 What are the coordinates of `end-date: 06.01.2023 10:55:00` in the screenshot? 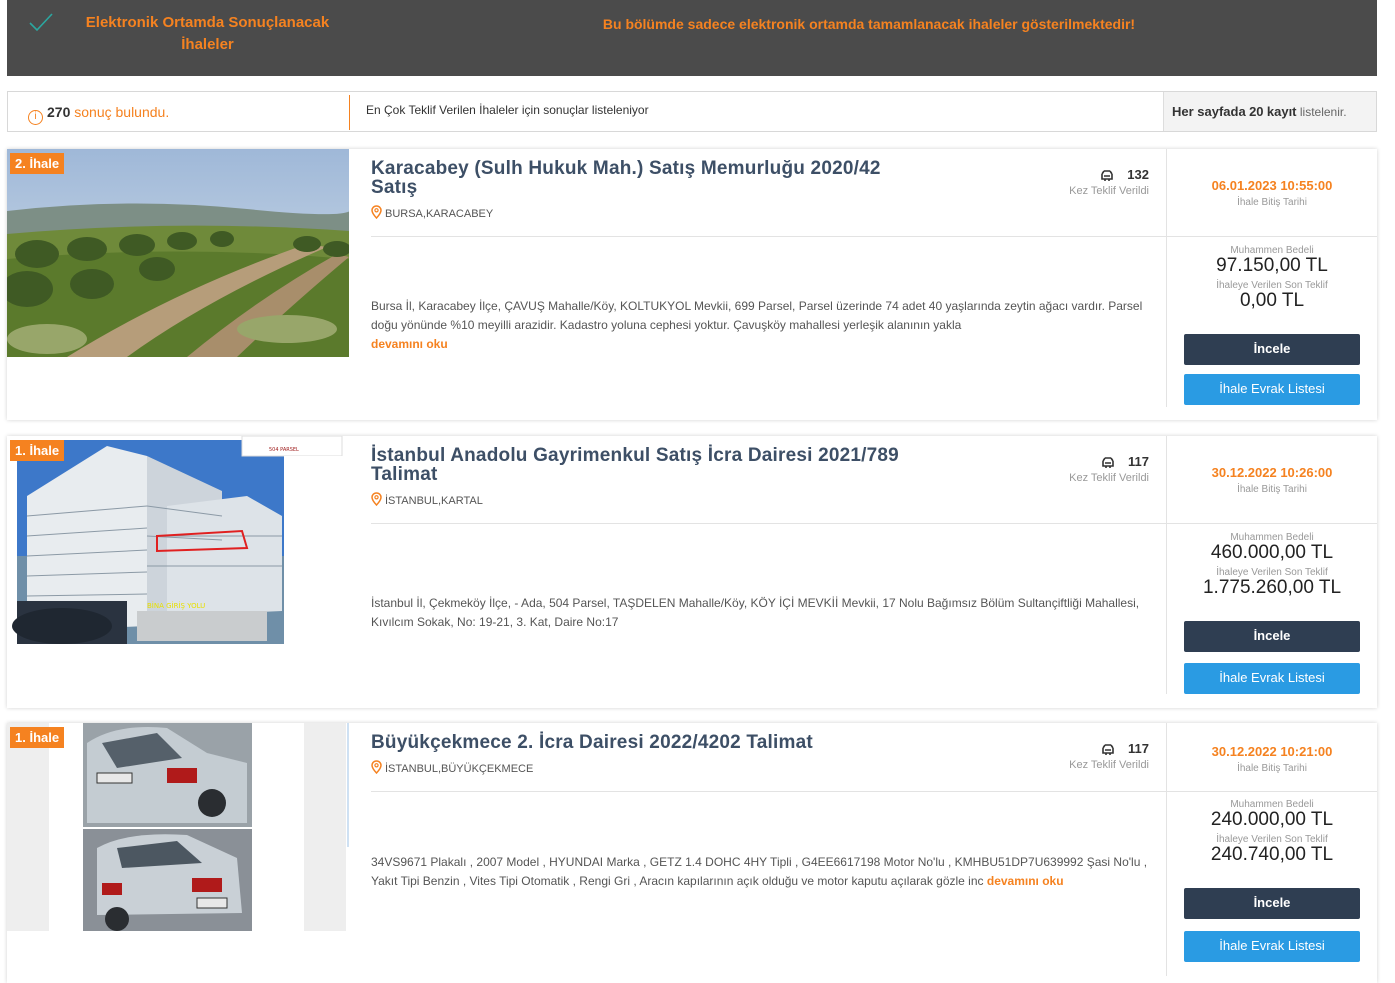 It's located at (1272, 185).